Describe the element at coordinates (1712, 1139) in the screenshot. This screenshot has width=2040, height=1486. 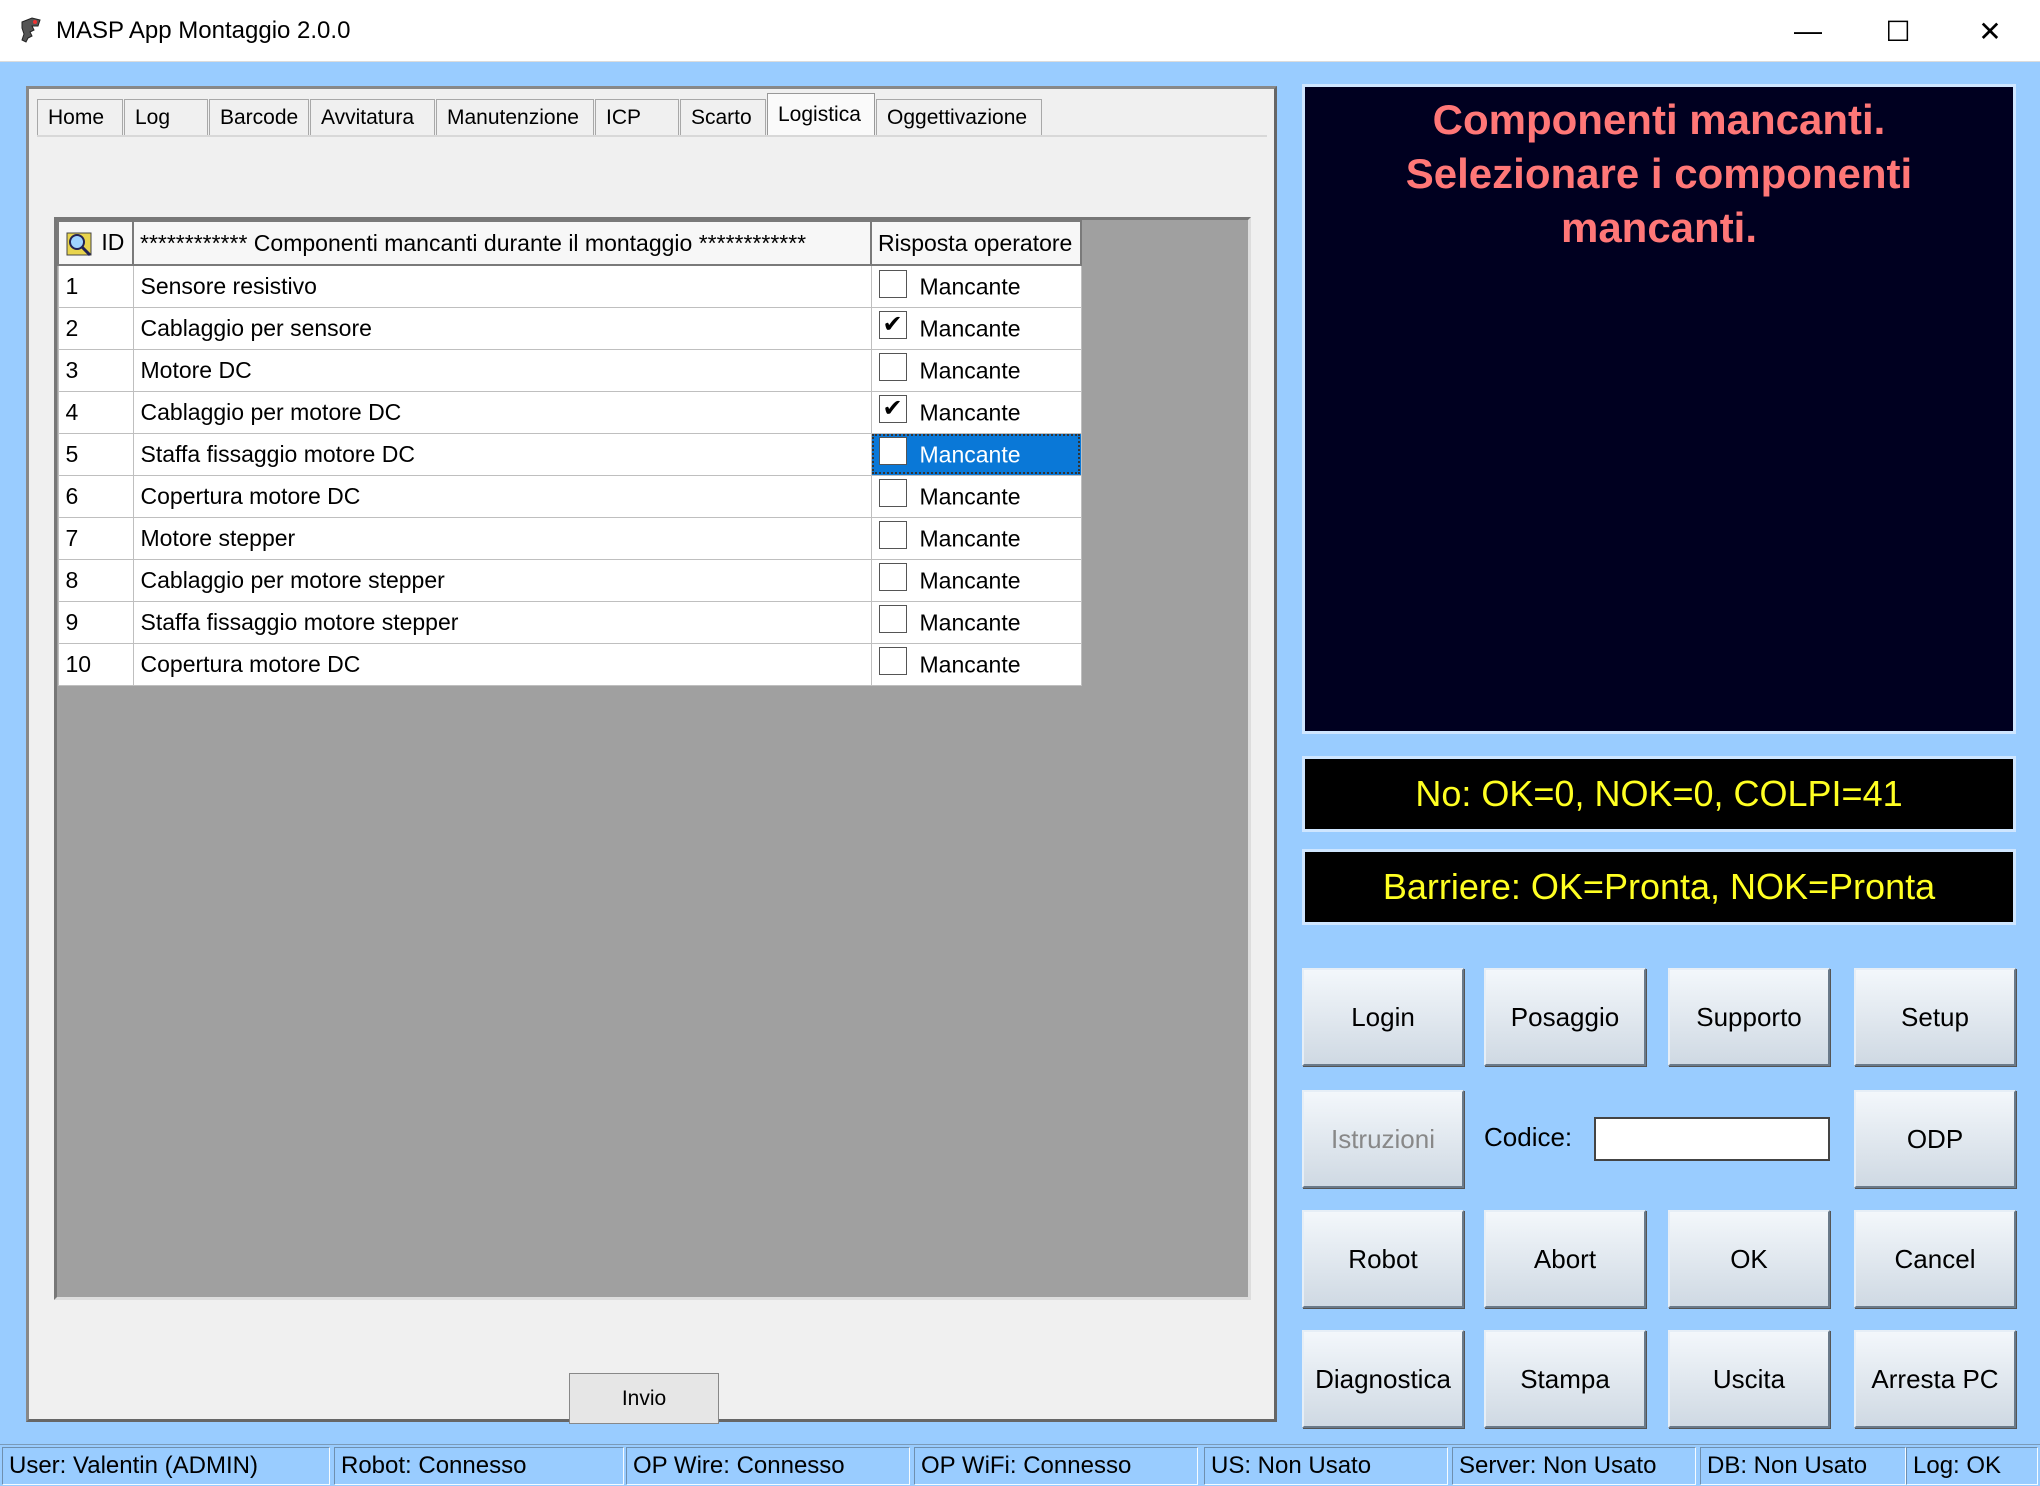
I see `codice-input` at that location.